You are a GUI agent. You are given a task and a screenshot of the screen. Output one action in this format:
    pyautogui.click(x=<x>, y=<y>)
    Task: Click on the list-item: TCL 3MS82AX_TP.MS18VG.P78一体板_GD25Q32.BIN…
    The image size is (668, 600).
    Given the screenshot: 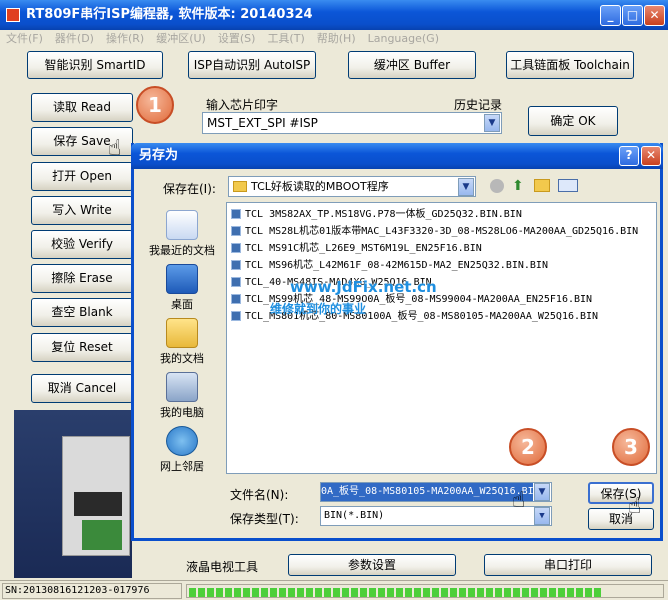 What is the action you would take?
    pyautogui.click(x=441, y=214)
    